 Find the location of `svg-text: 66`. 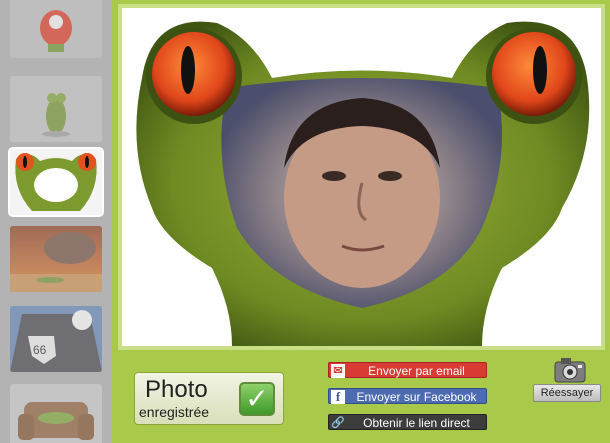

svg-text: 66 is located at coordinates (40, 350).